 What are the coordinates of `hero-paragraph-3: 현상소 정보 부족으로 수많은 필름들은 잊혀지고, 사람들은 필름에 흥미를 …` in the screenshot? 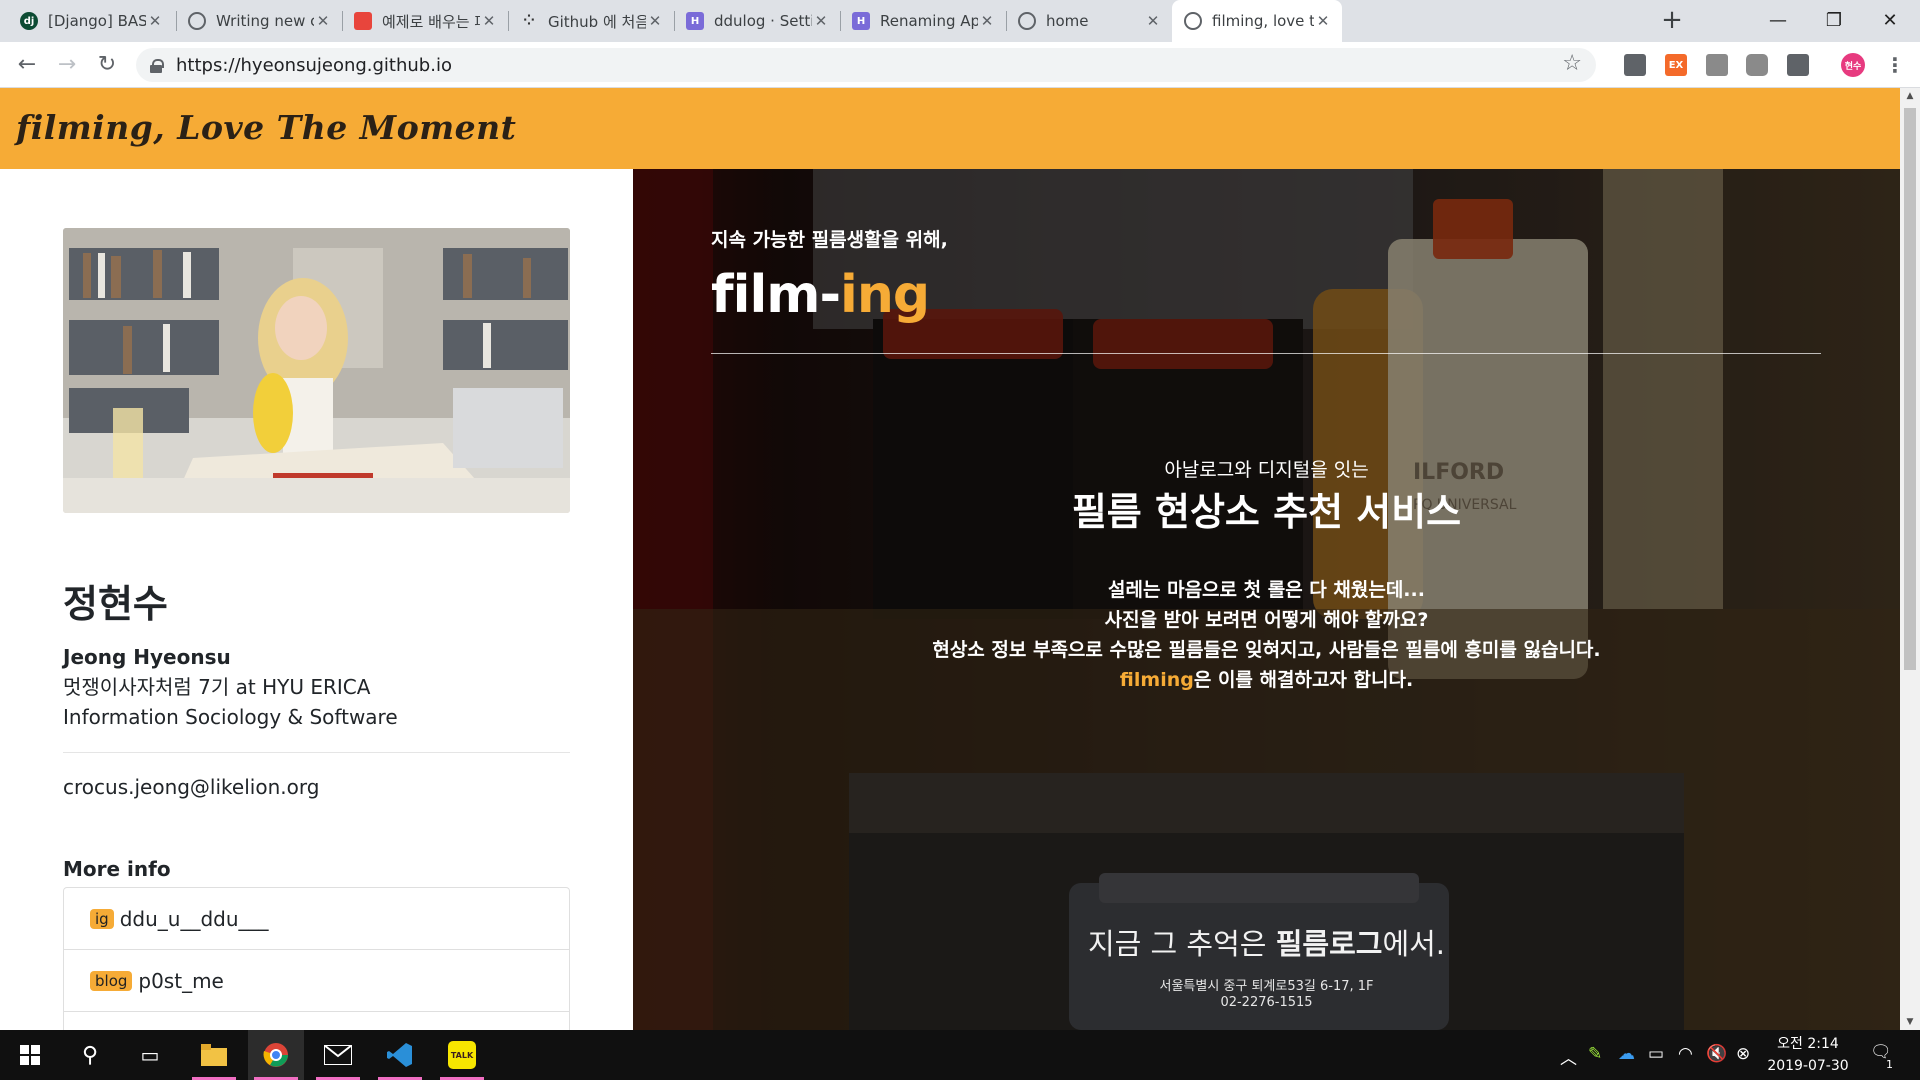 It's located at (1266, 650).